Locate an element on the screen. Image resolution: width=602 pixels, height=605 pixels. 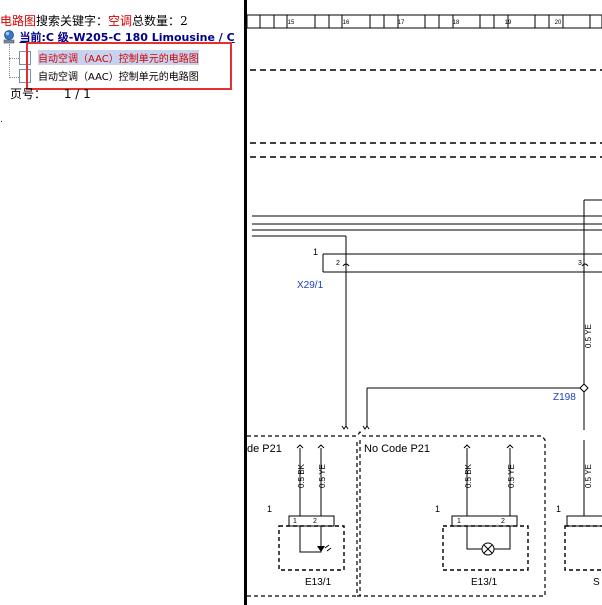
count-label: 总数量： is located at coordinates (156, 21).